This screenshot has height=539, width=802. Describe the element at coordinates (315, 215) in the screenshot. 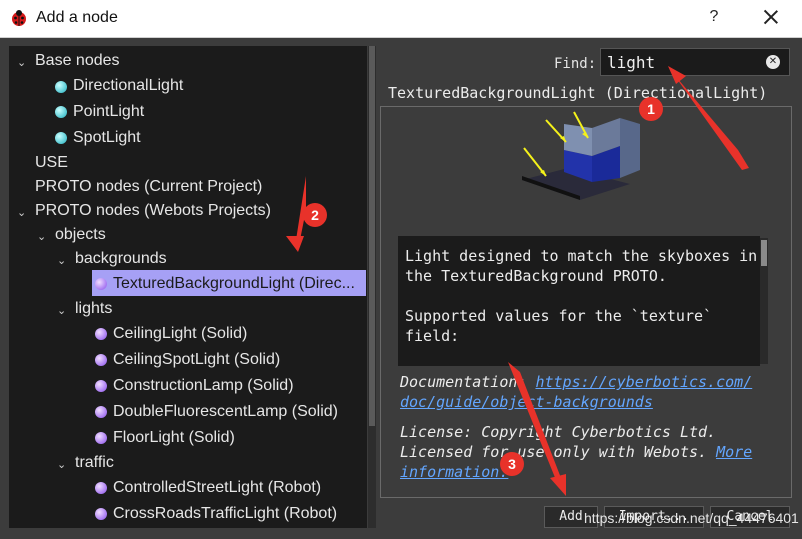

I see `annotation-badge-2: 2` at that location.